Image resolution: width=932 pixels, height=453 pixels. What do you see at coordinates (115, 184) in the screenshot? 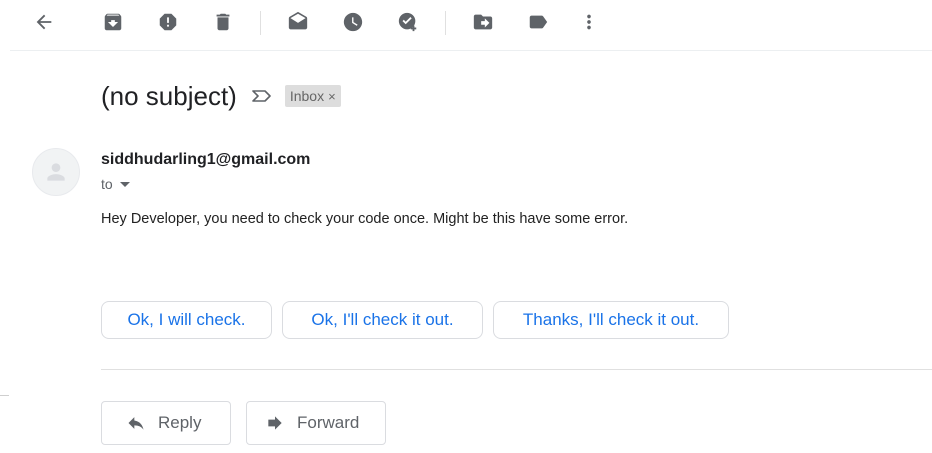
I see `recipient-details-toggle: to` at bounding box center [115, 184].